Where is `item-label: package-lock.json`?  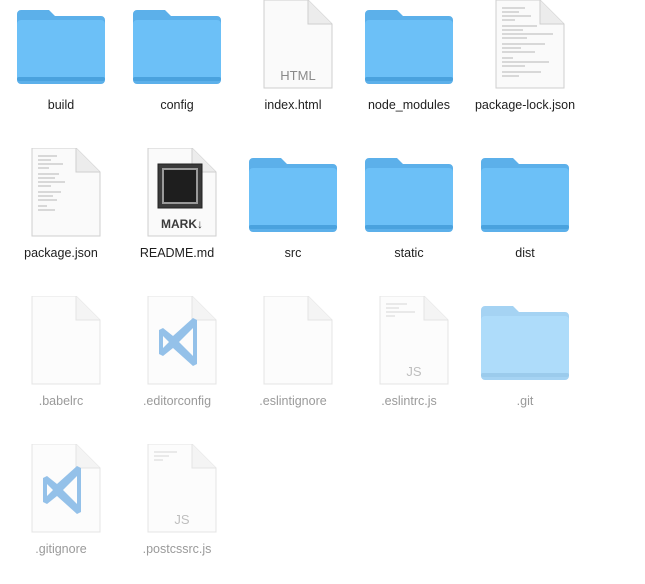 item-label: package-lock.json is located at coordinates (525, 105).